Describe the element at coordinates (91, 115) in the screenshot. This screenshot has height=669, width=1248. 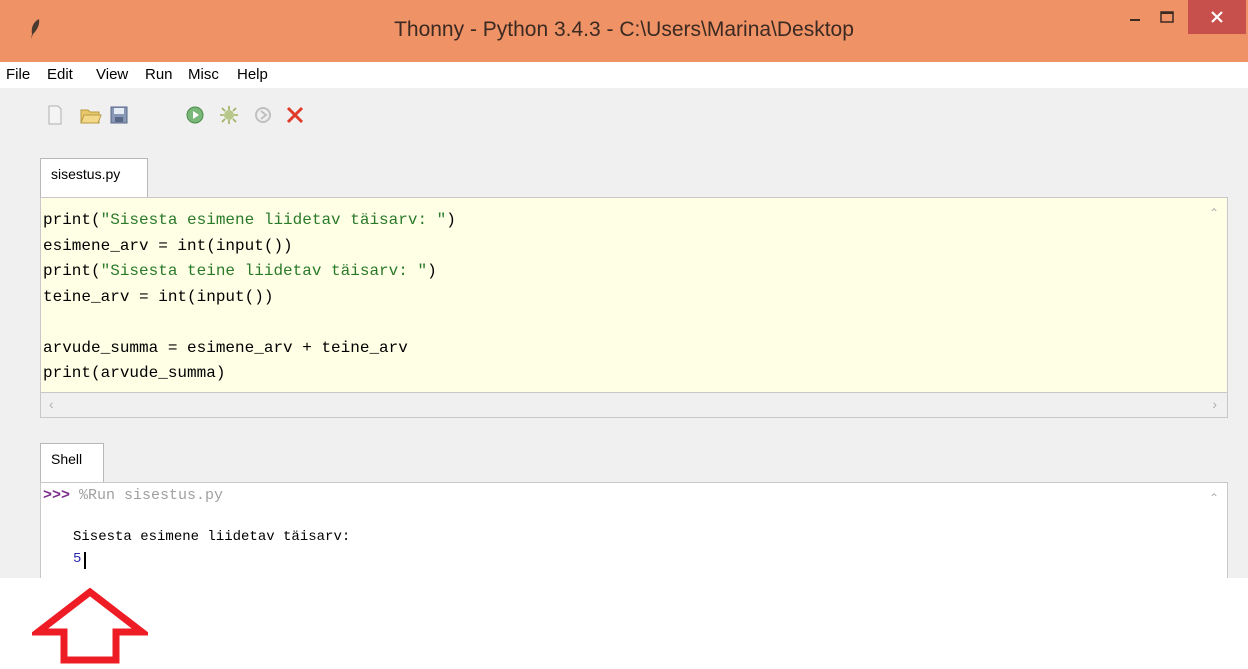
I see `open-folder-icon` at that location.